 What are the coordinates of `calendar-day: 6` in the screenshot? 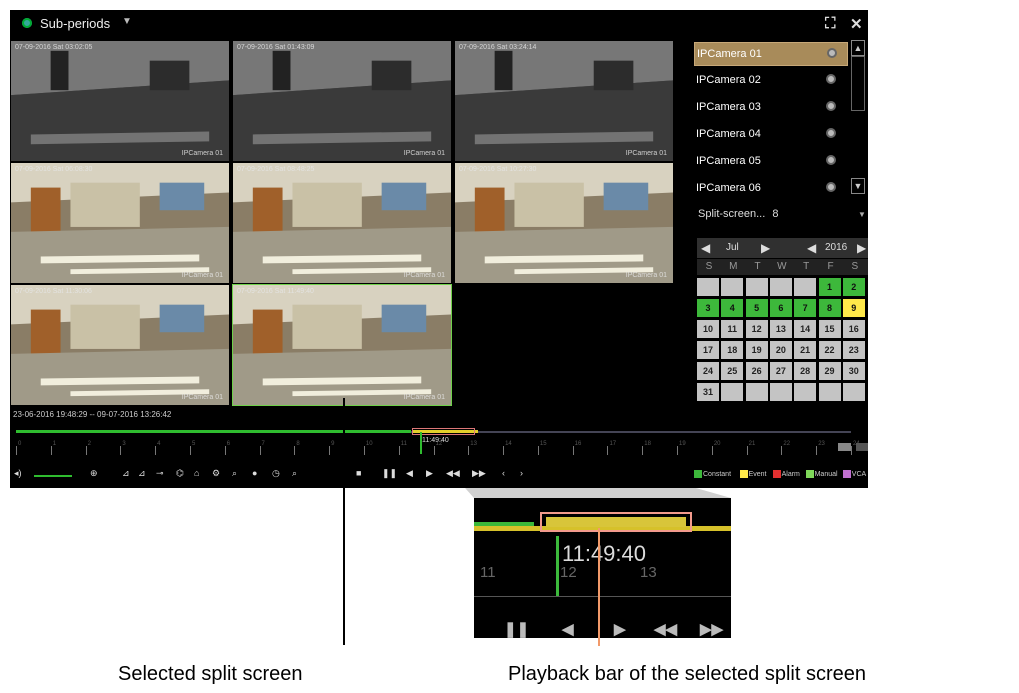 It's located at (780, 308).